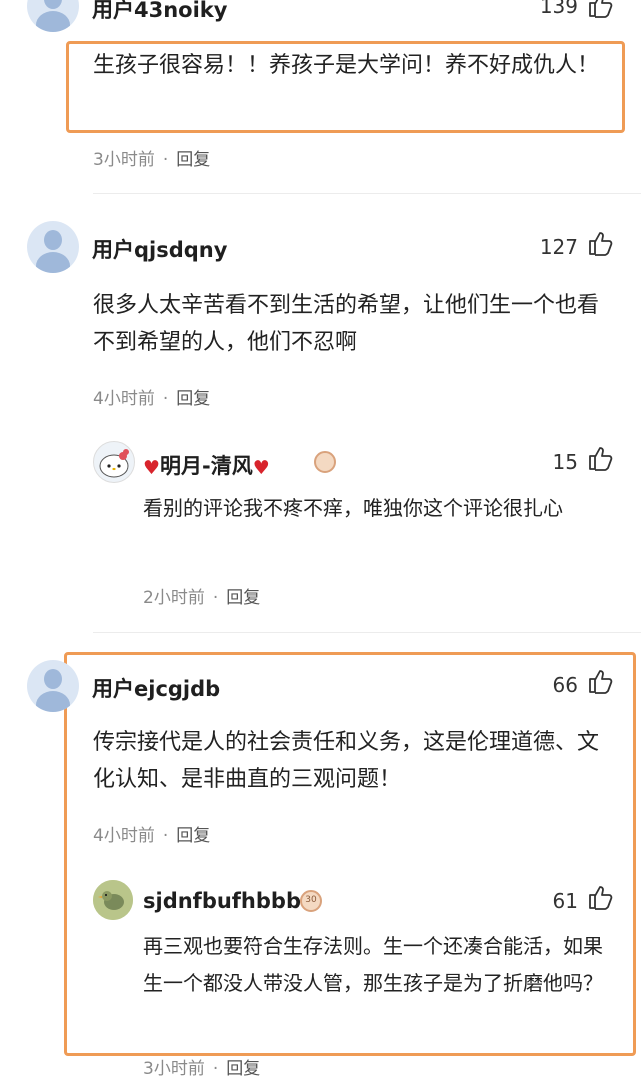 Image resolution: width=641 pixels, height=1079 pixels. What do you see at coordinates (325, 462) in the screenshot?
I see `level-badge-icon` at bounding box center [325, 462].